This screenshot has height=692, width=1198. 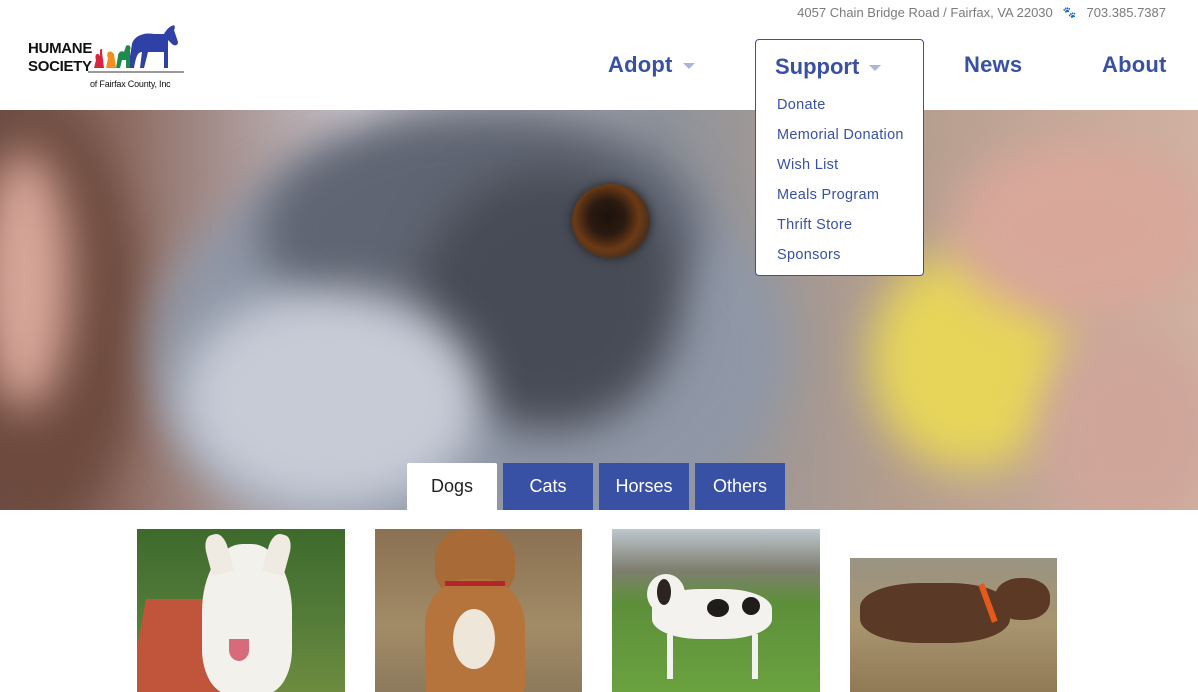 What do you see at coordinates (840, 230) in the screenshot?
I see `menu-item-thrift-store: Thrift Store` at bounding box center [840, 230].